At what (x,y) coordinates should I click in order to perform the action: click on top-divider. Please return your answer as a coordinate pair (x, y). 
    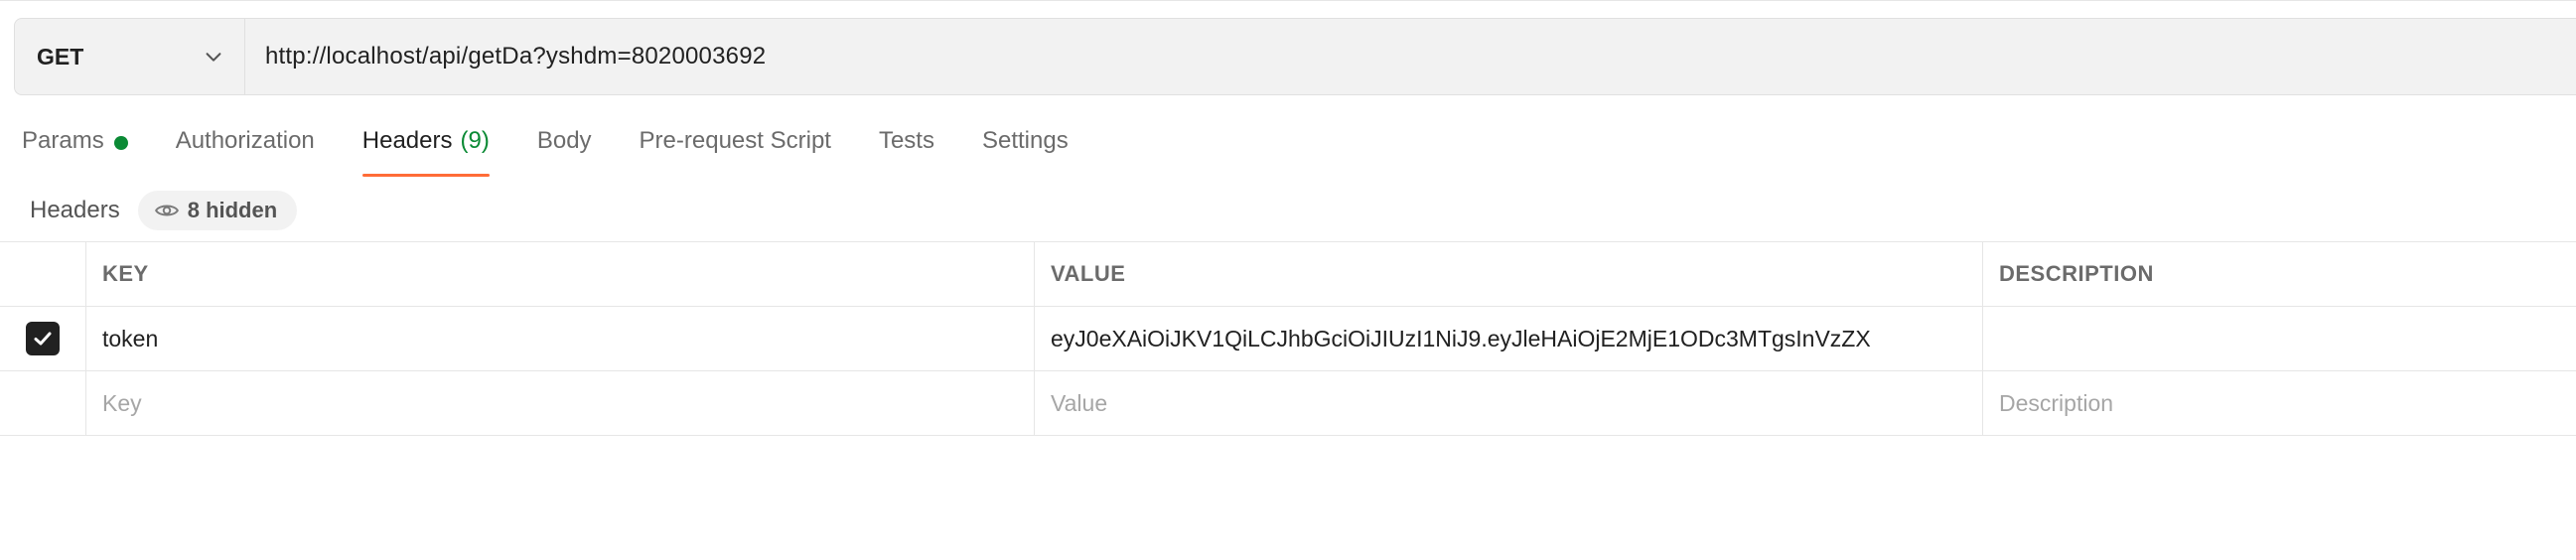
    Looking at the image, I should click on (1288, 0).